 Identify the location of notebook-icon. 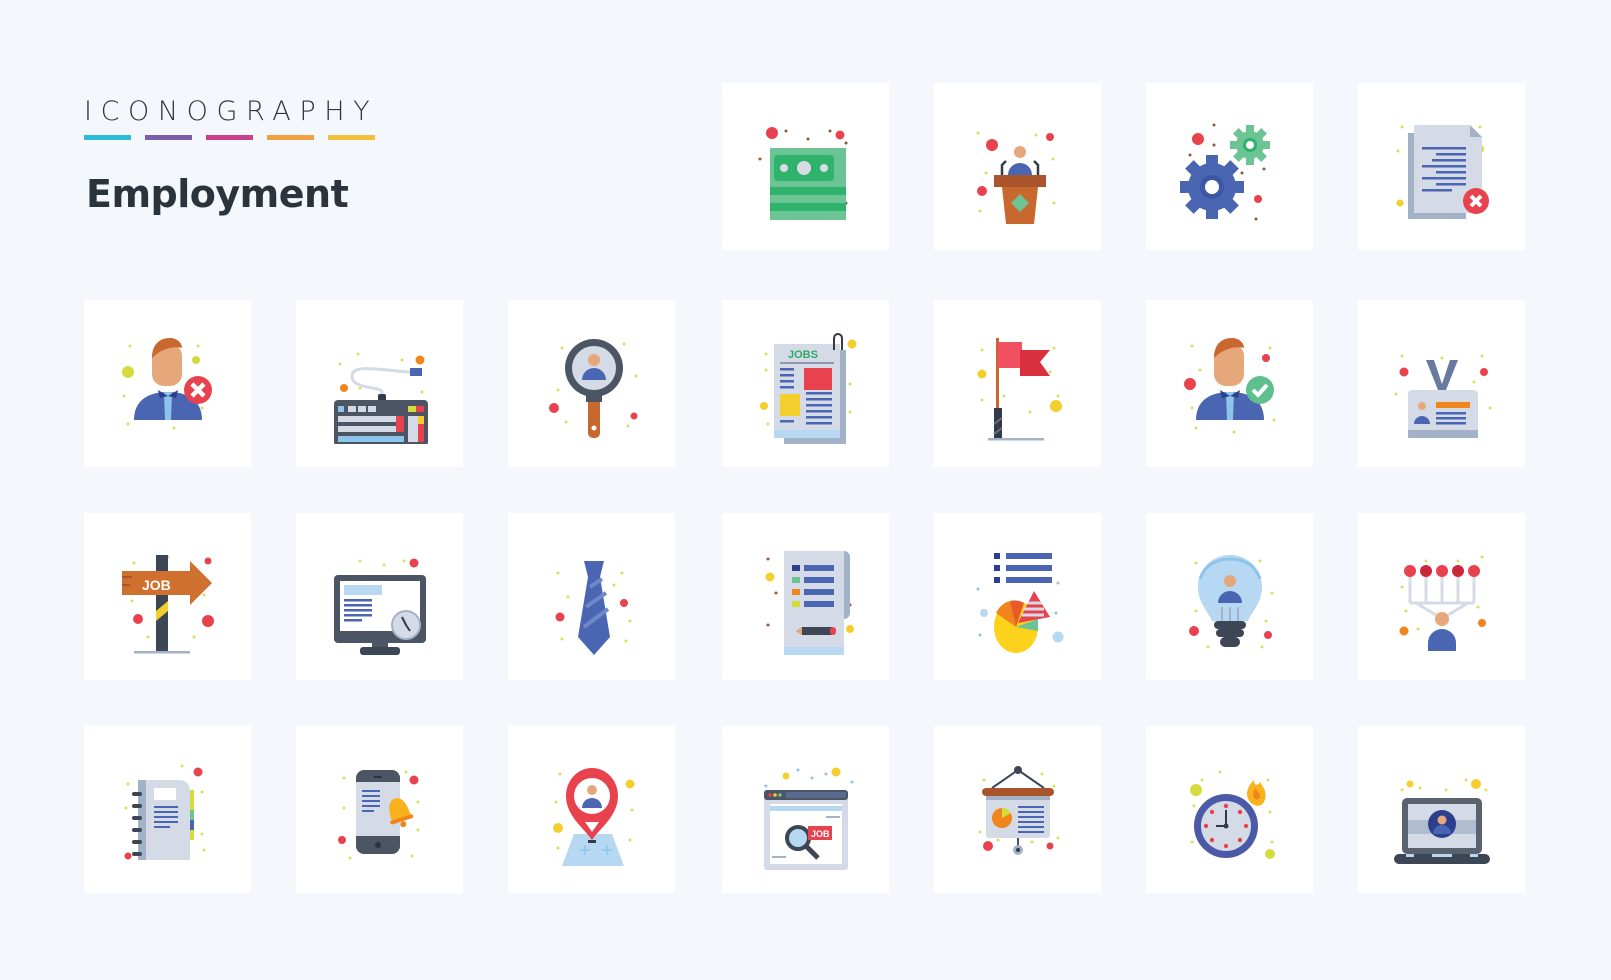
(164, 812).